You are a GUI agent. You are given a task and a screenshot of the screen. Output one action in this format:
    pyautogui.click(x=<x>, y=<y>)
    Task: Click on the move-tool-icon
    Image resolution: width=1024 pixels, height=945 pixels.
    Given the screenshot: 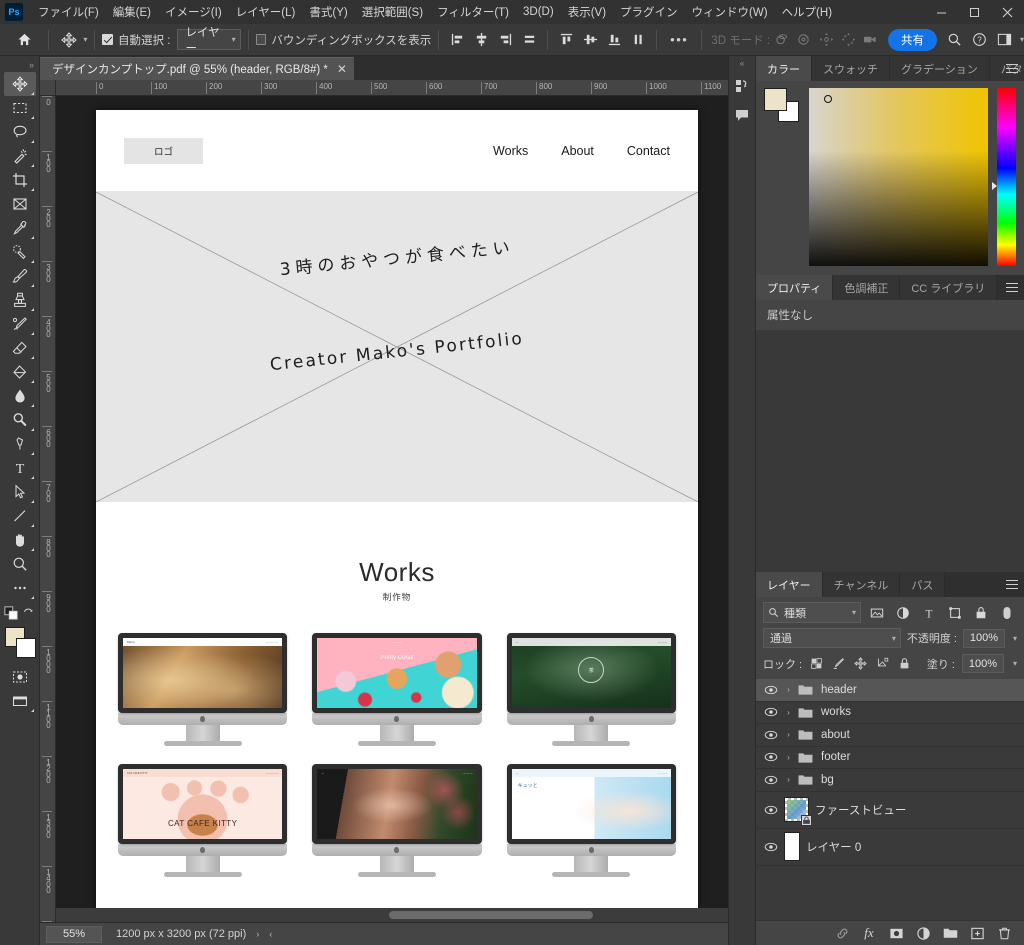 What is the action you would take?
    pyautogui.click(x=68, y=40)
    